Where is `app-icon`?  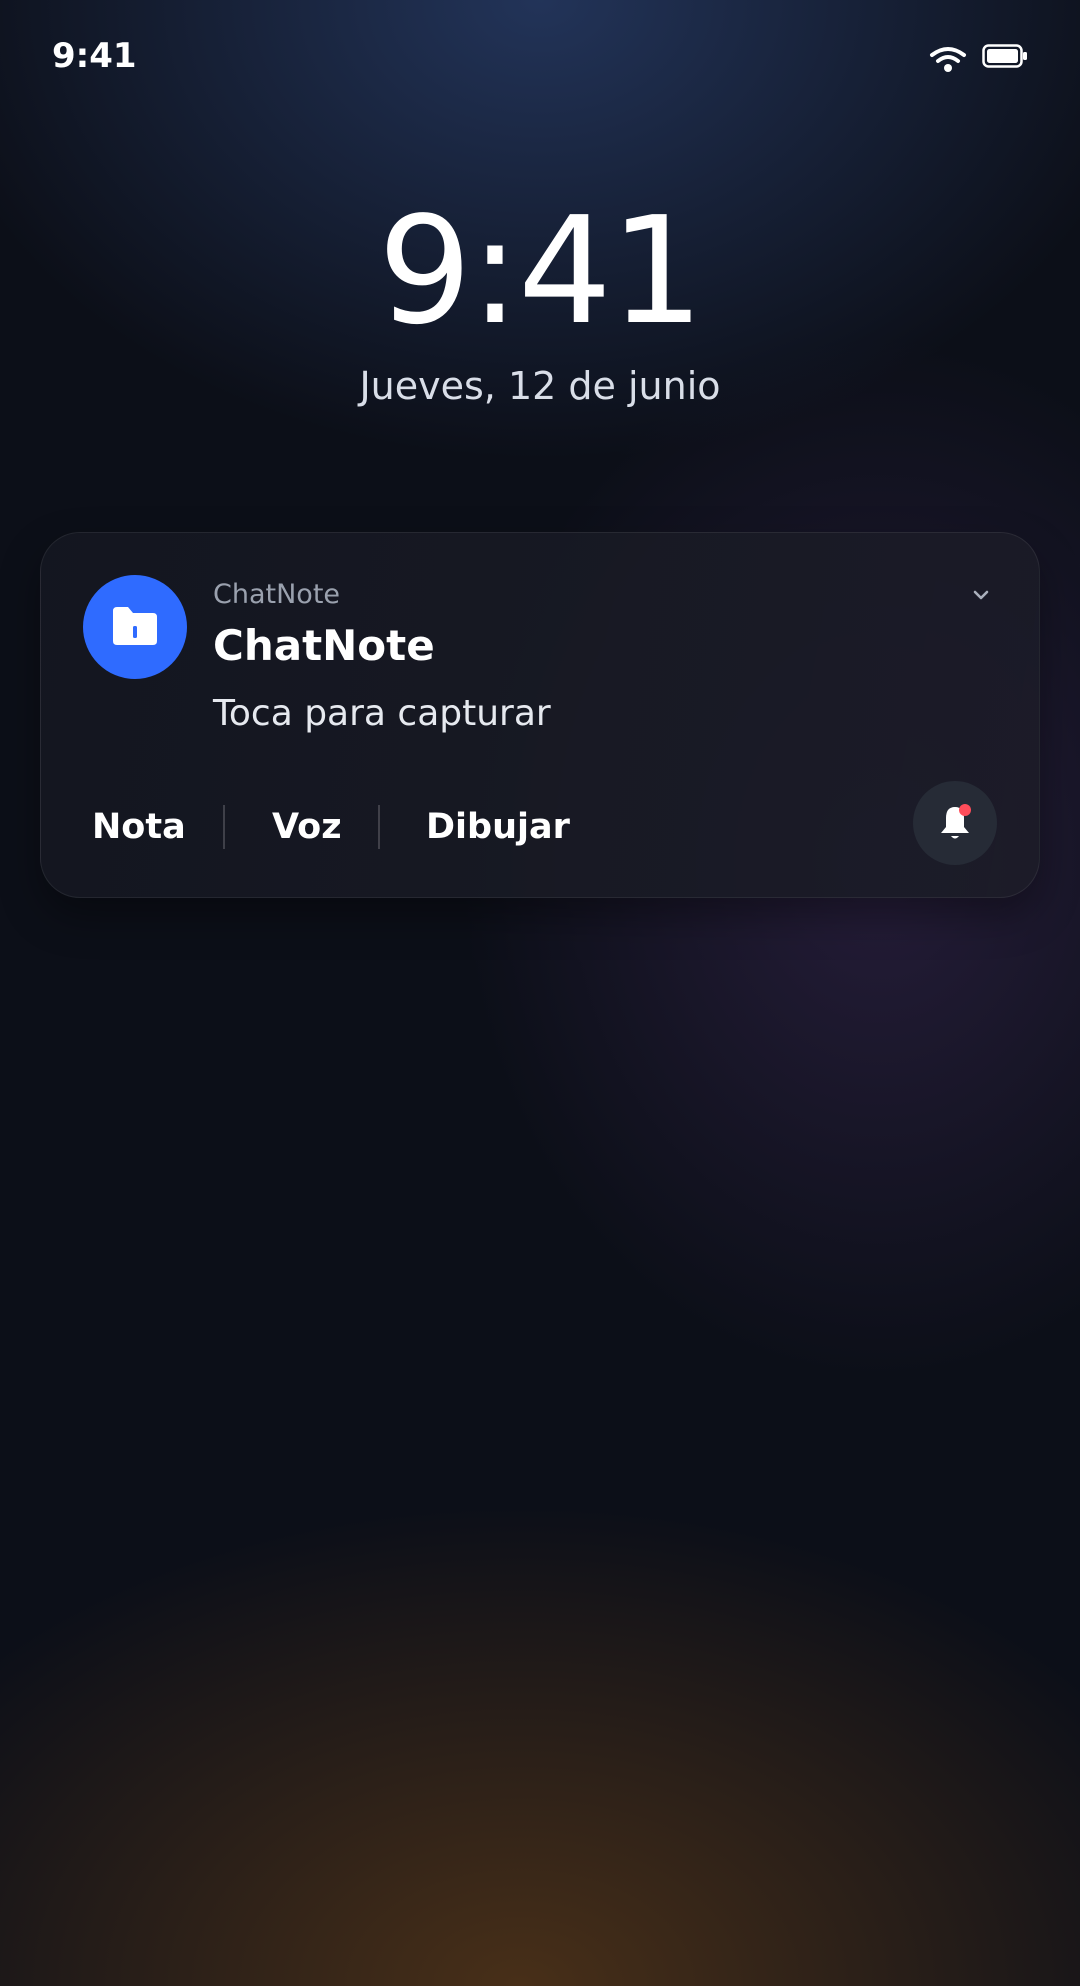 app-icon is located at coordinates (135, 627).